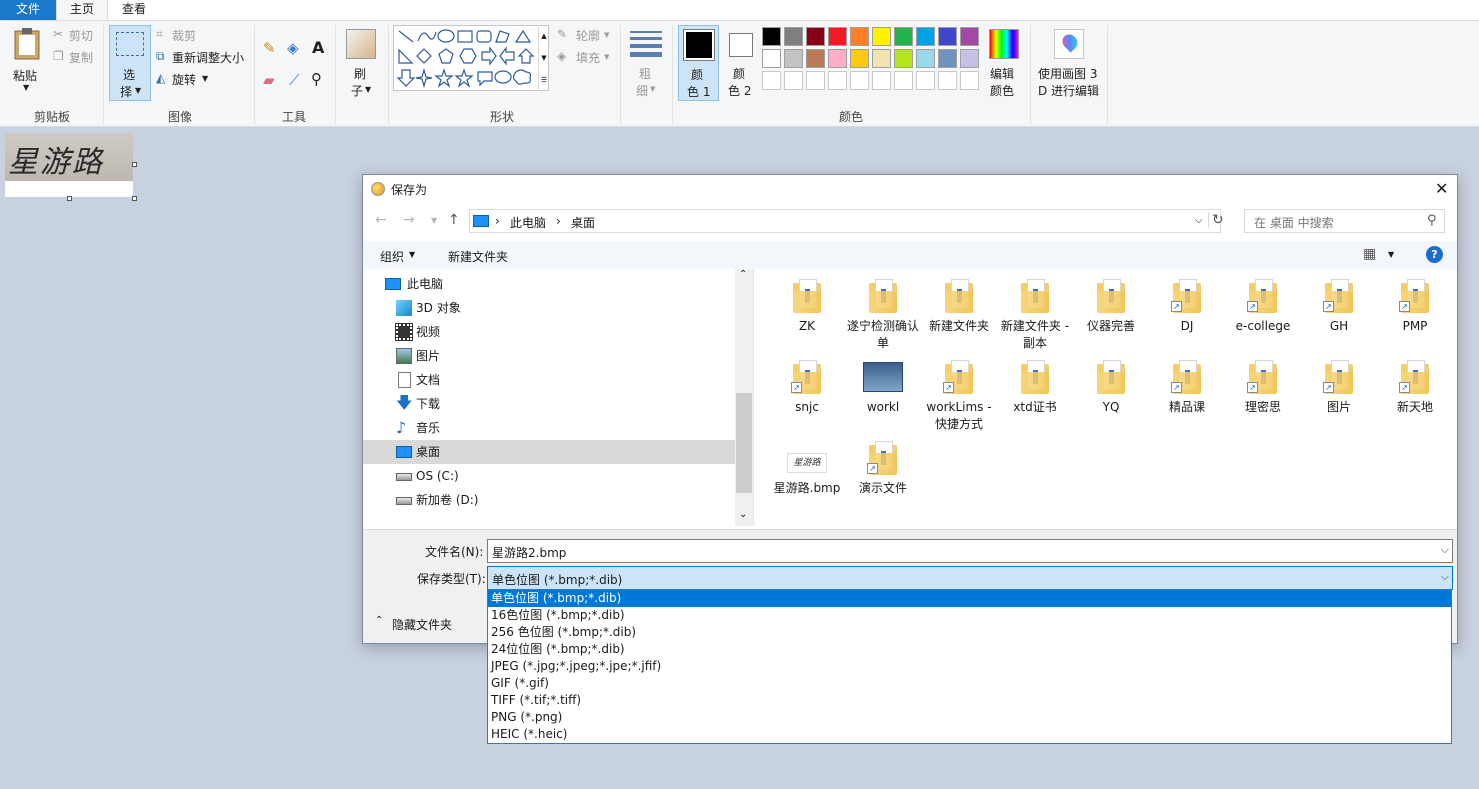 The height and width of the screenshot is (789, 1479). I want to click on select-button: 选 择 ▼, so click(130, 63).